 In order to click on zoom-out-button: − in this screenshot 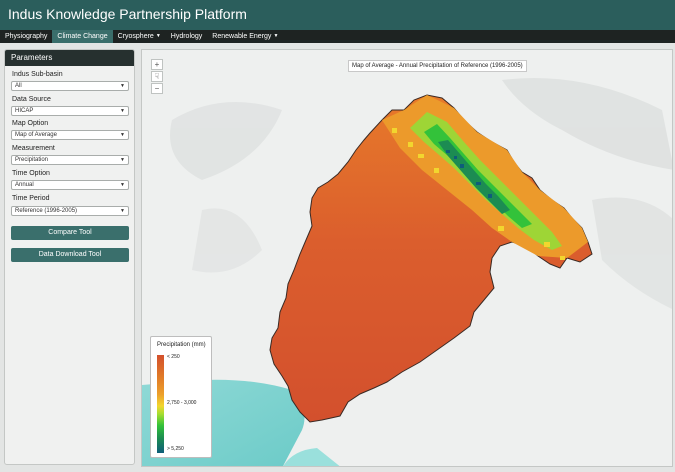, I will do `click(157, 88)`.